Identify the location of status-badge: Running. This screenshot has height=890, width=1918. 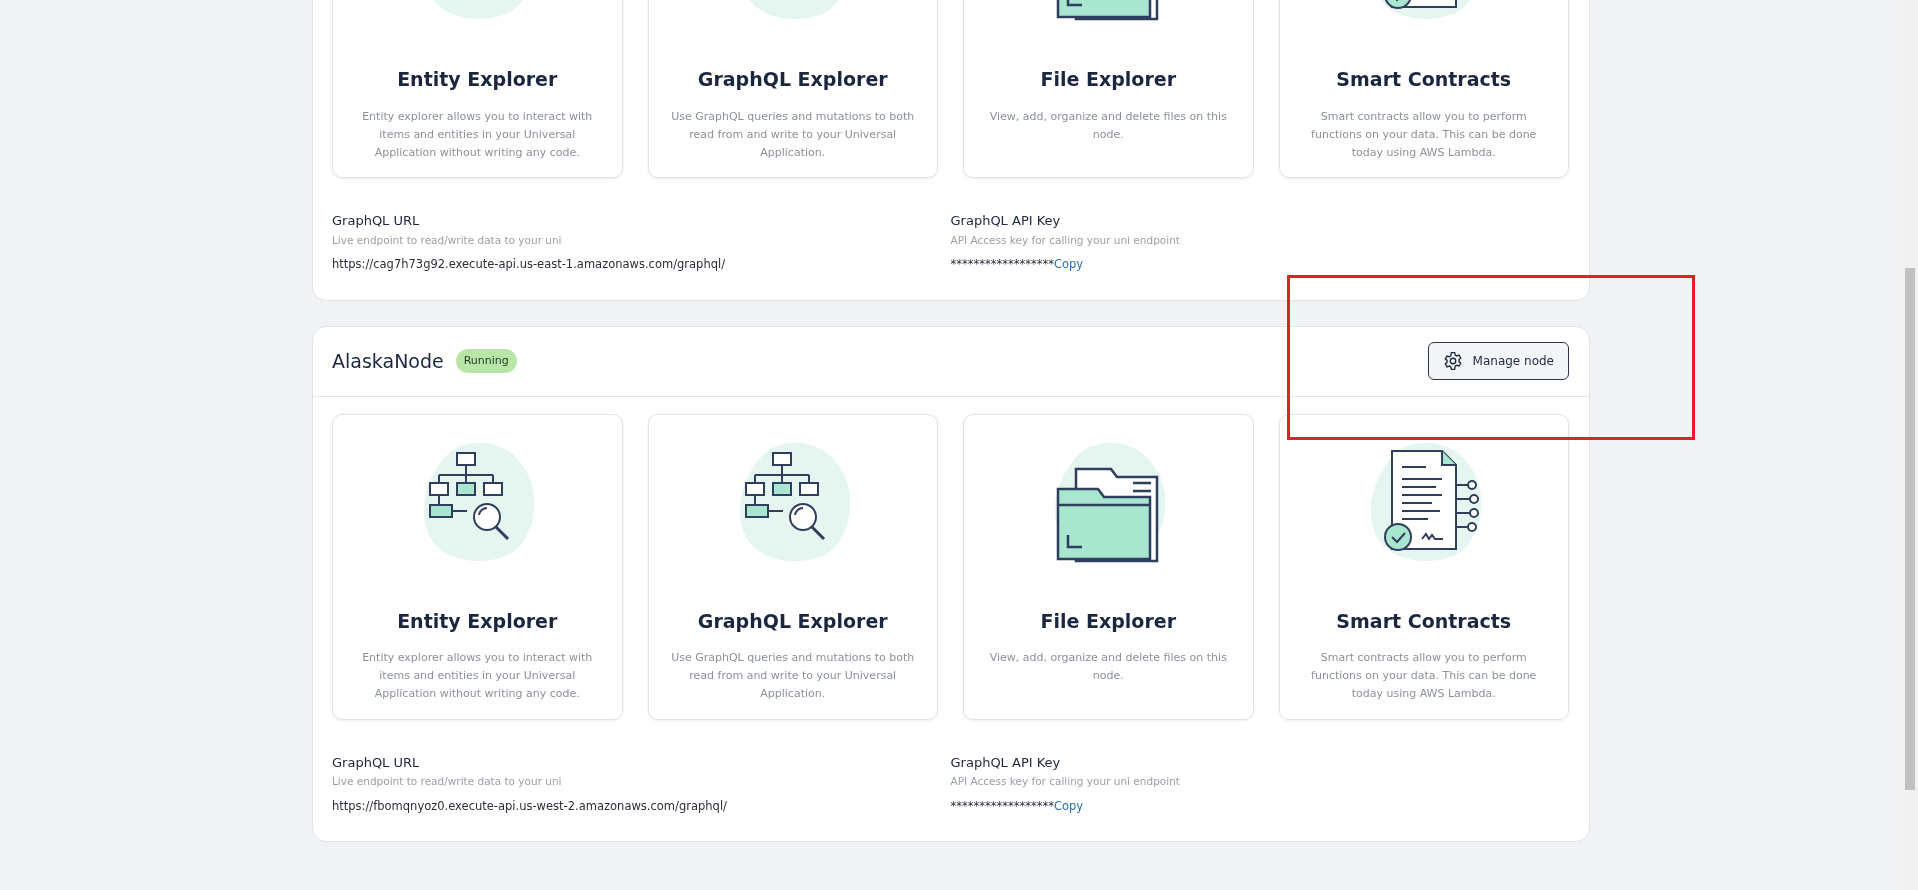
(486, 361).